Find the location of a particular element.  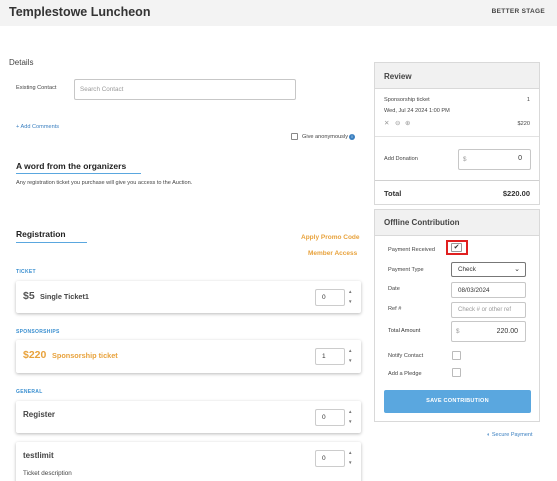

search-contact-input: Search Contact is located at coordinates (185, 89).